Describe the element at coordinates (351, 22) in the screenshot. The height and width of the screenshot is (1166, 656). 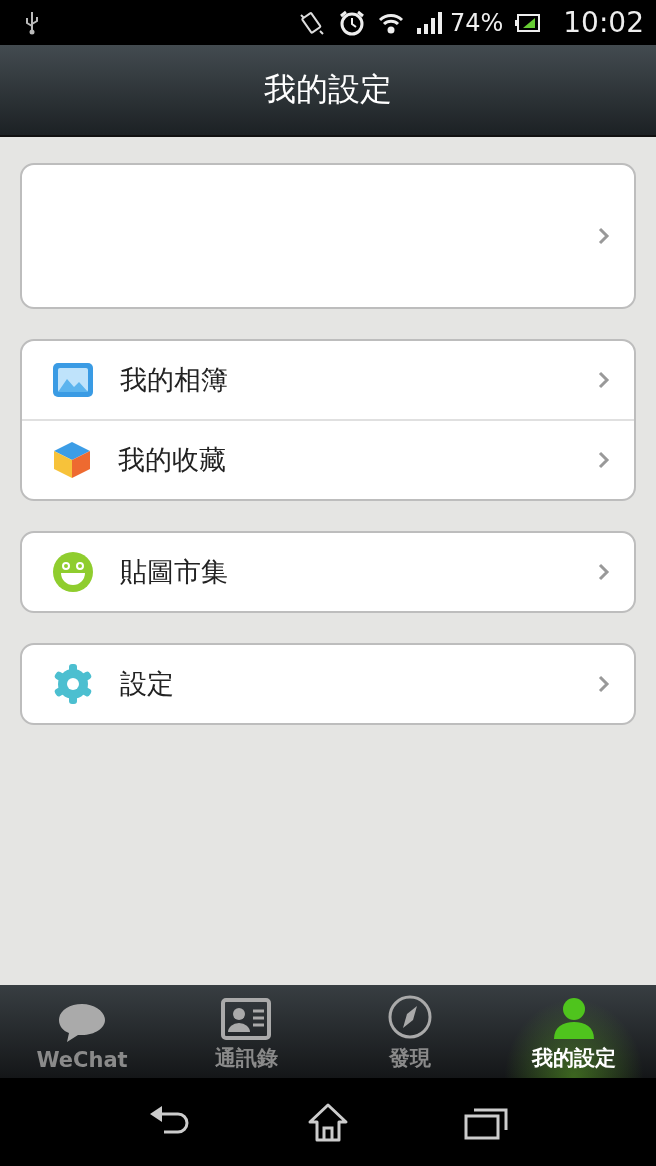
I see `alarm-icon` at that location.